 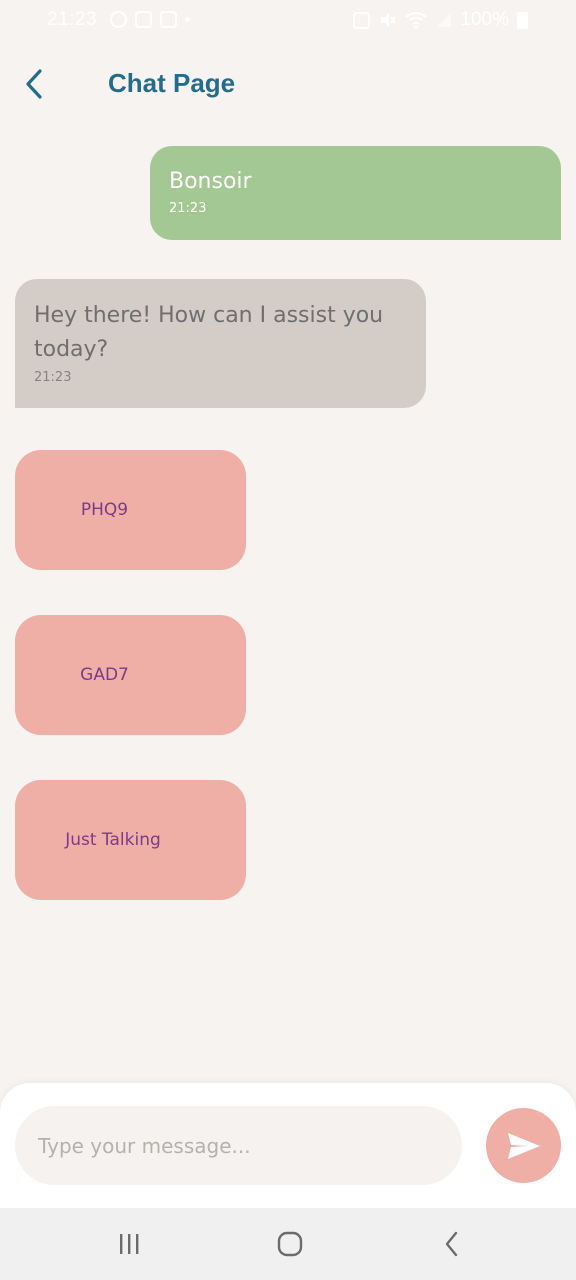 I want to click on message-text: Hey there! How can I assist you today?, so click(x=209, y=332).